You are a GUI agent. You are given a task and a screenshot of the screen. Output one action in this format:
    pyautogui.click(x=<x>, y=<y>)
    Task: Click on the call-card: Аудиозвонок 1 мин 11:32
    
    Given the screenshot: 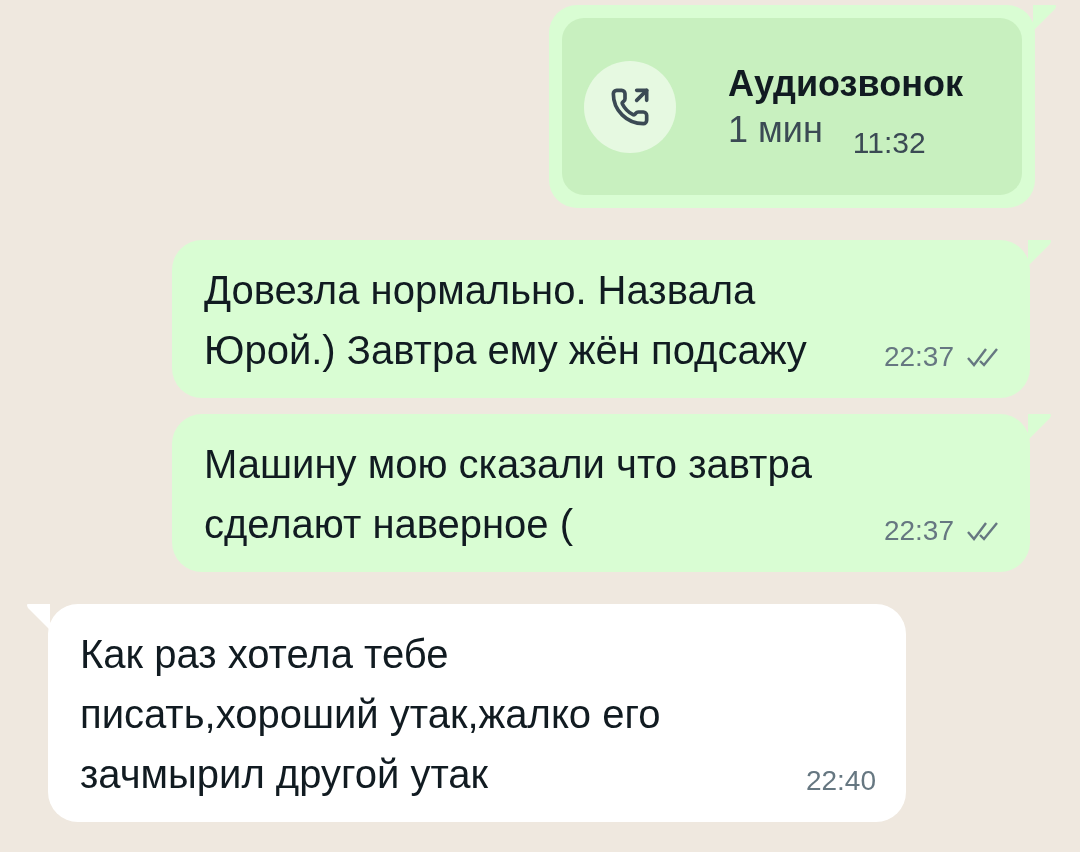 What is the action you would take?
    pyautogui.click(x=792, y=106)
    